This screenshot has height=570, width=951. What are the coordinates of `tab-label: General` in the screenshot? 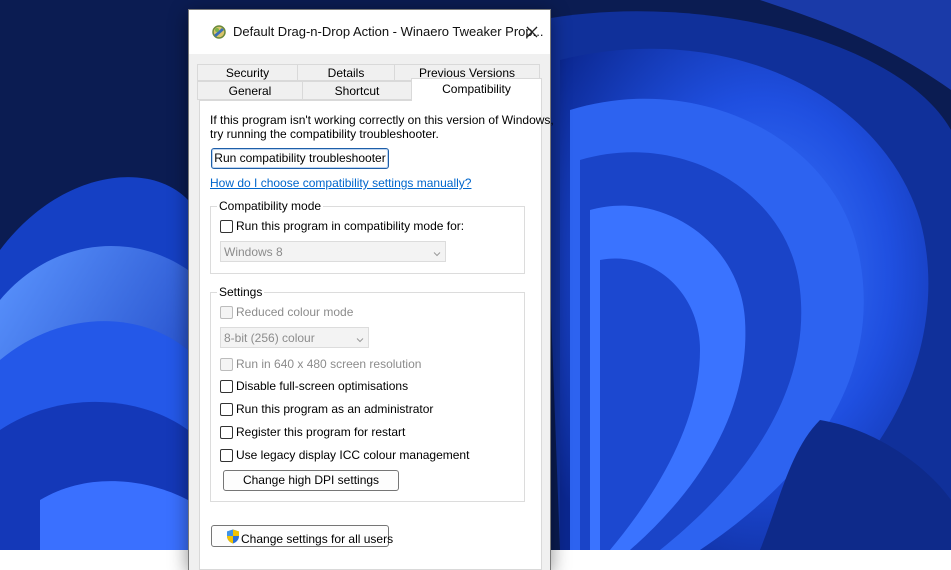 It's located at (250, 91).